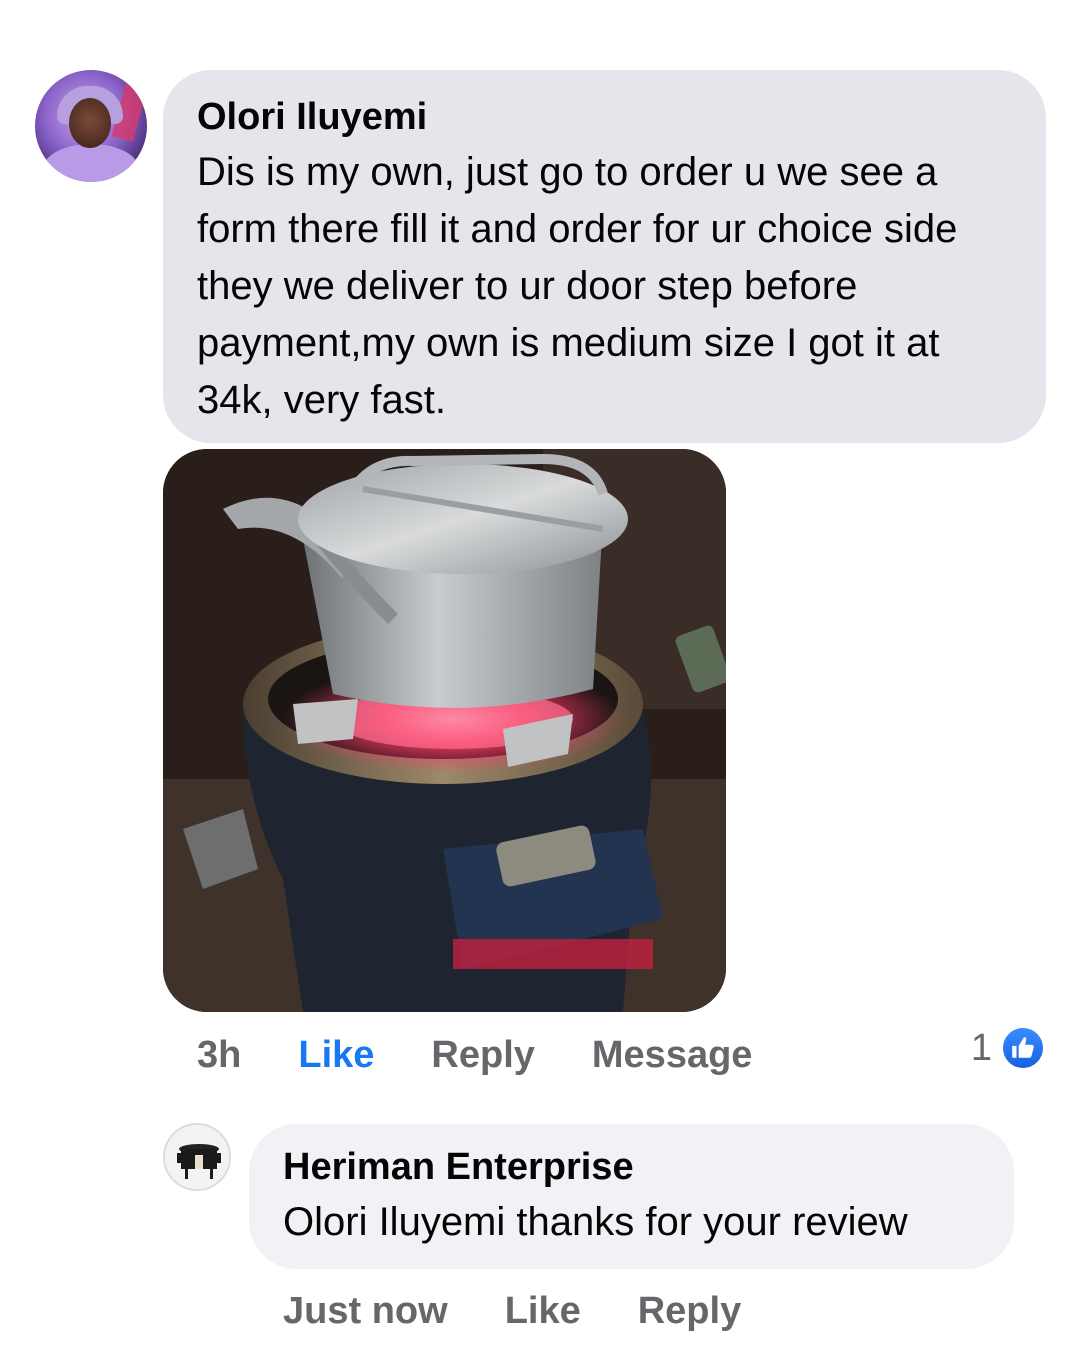  Describe the element at coordinates (91, 163) in the screenshot. I see `avatar-body` at that location.